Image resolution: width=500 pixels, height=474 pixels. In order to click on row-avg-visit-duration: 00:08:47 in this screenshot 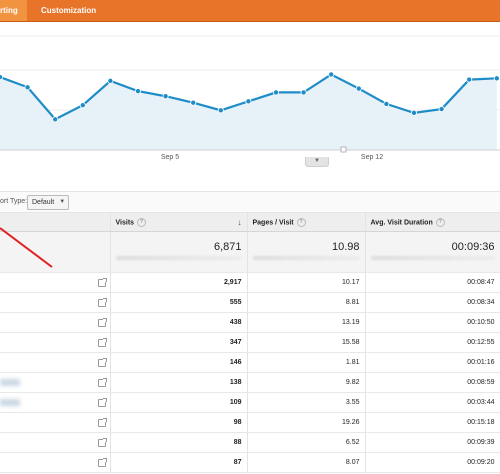, I will do `click(432, 282)`.